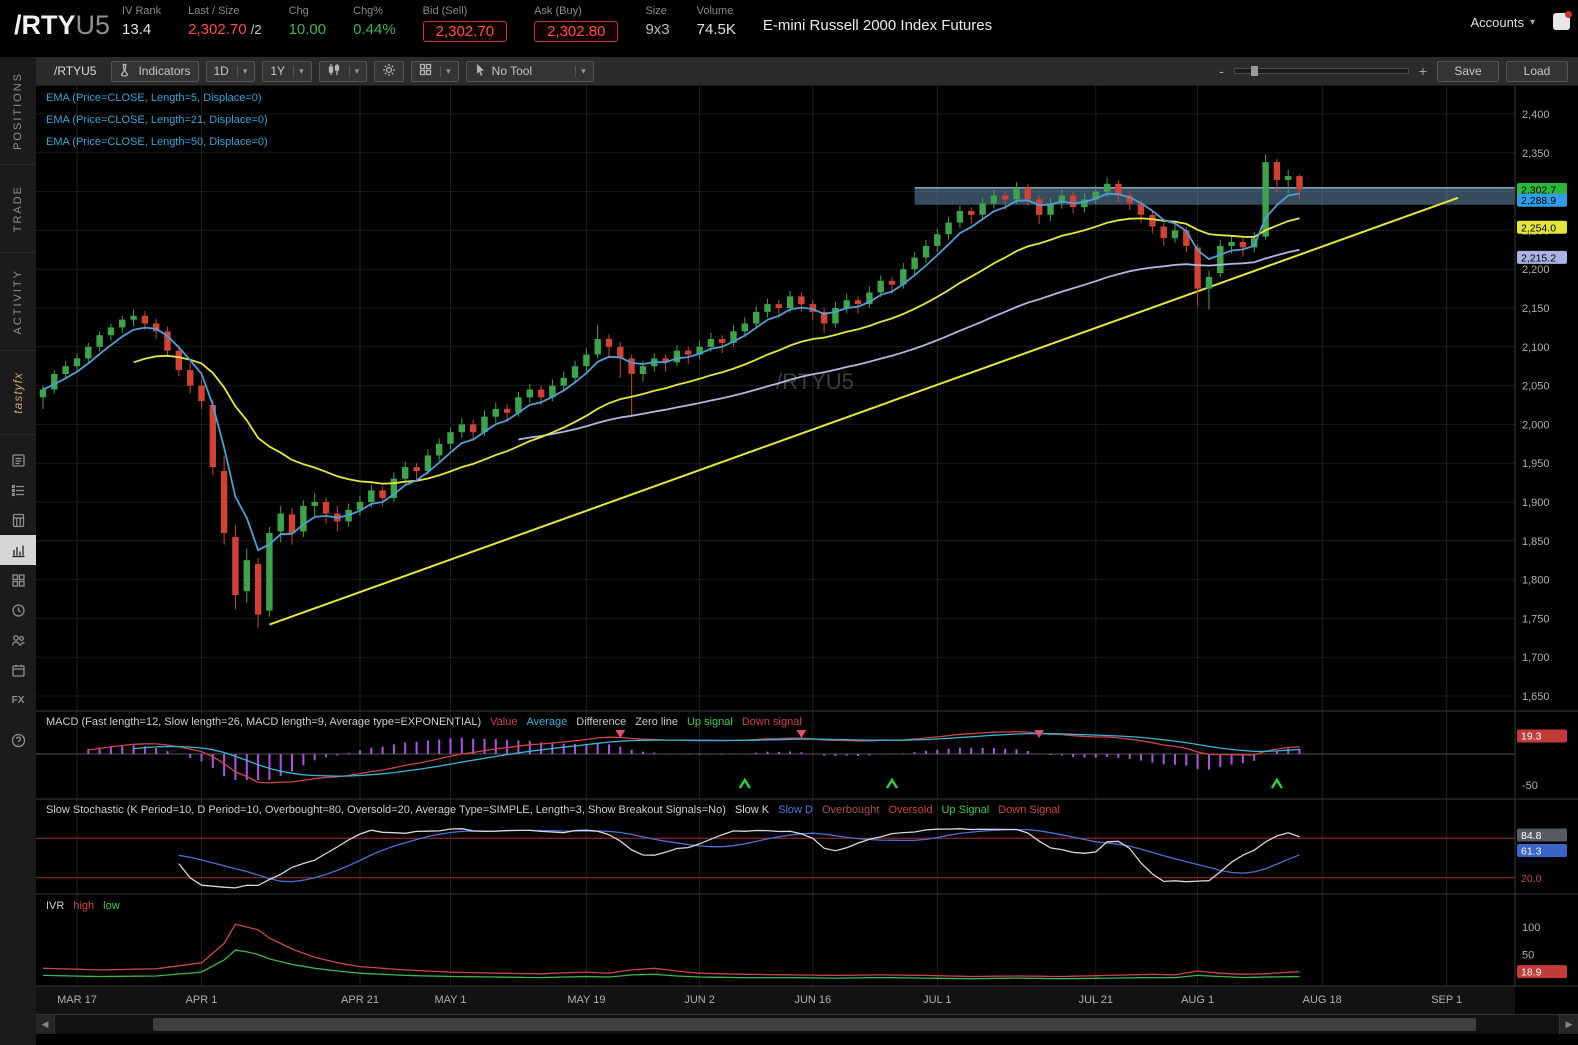  What do you see at coordinates (1531, 737) in the screenshot?
I see `svg-text: 19.3` at bounding box center [1531, 737].